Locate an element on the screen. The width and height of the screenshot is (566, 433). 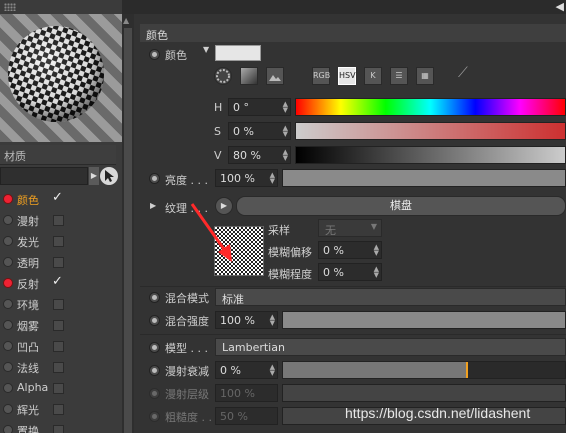
watermark: https://blog.csdn.net/lidashent is located at coordinates (438, 413).